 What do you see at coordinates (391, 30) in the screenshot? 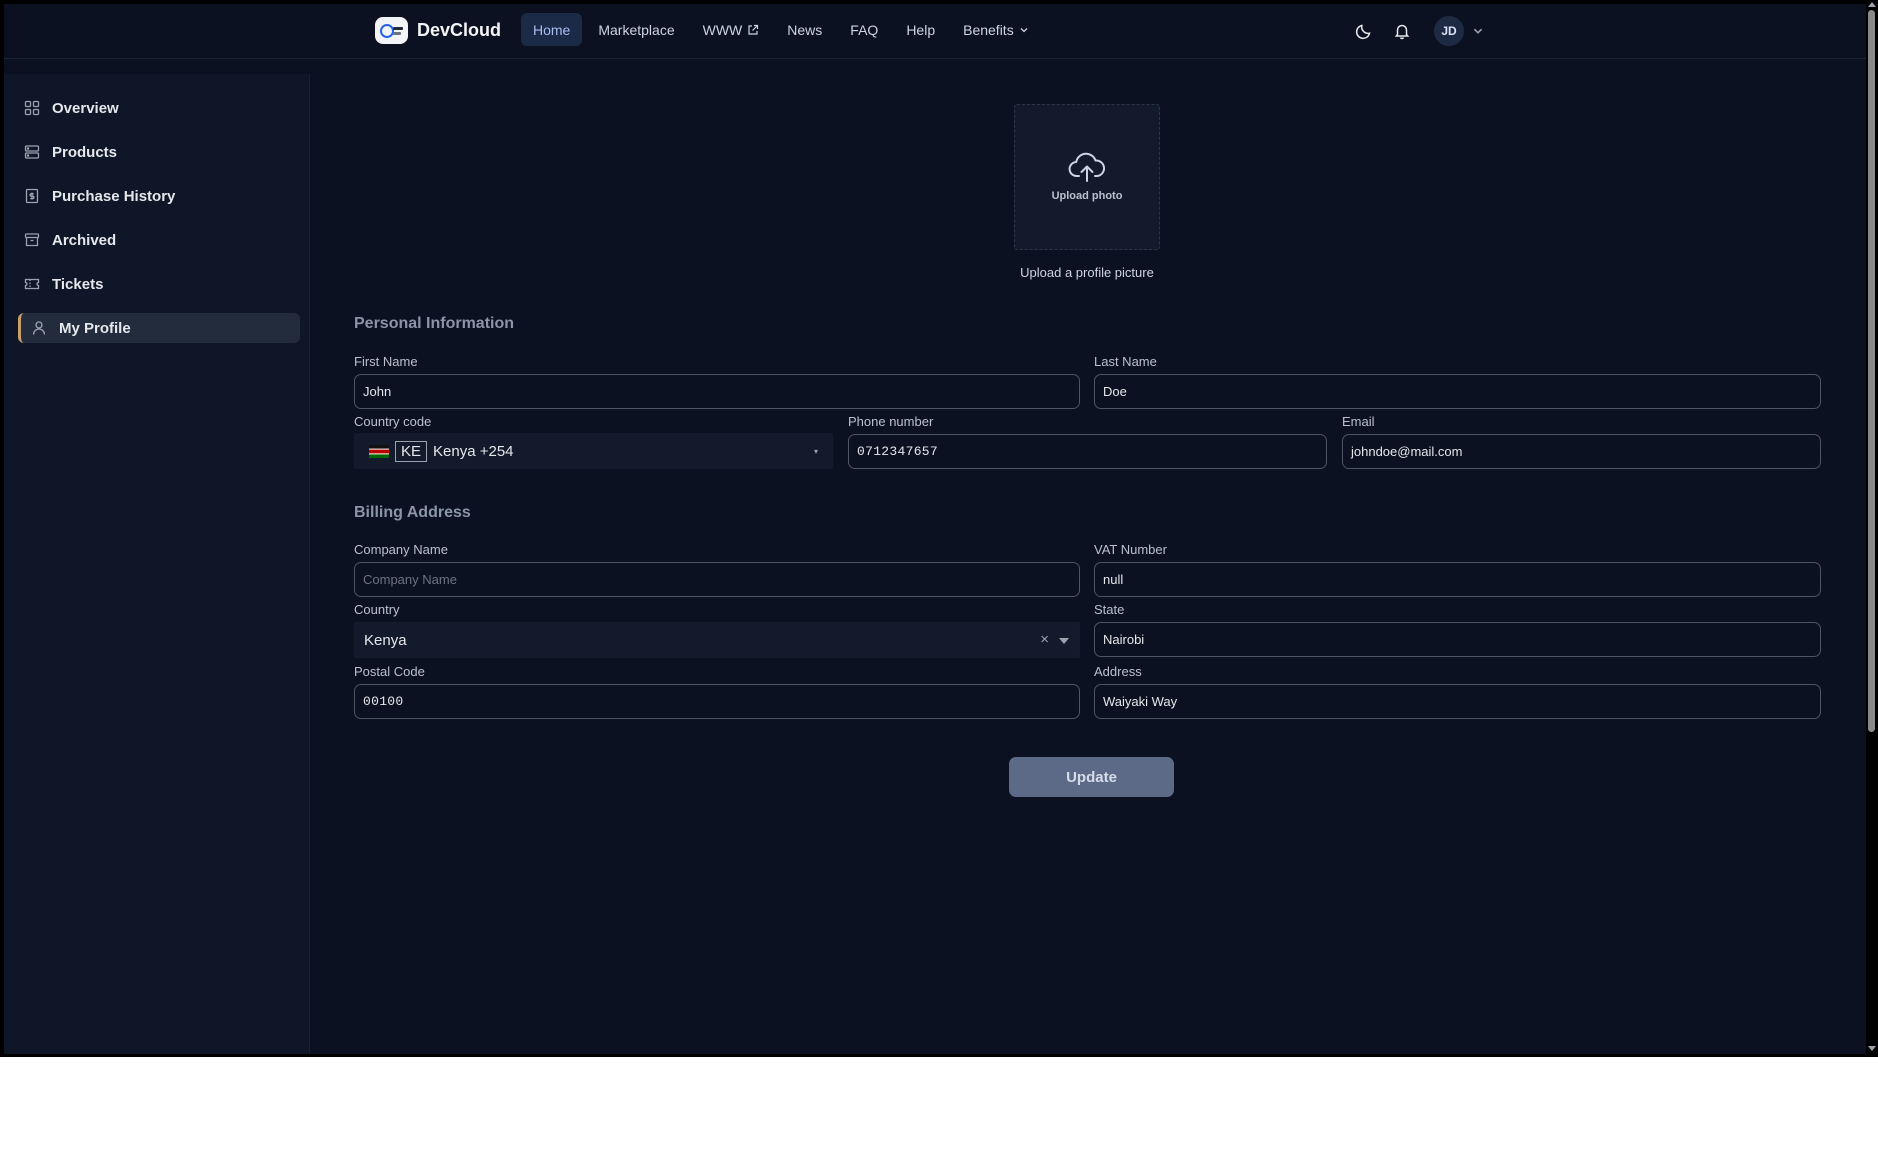
I see `brand-logo-icon` at bounding box center [391, 30].